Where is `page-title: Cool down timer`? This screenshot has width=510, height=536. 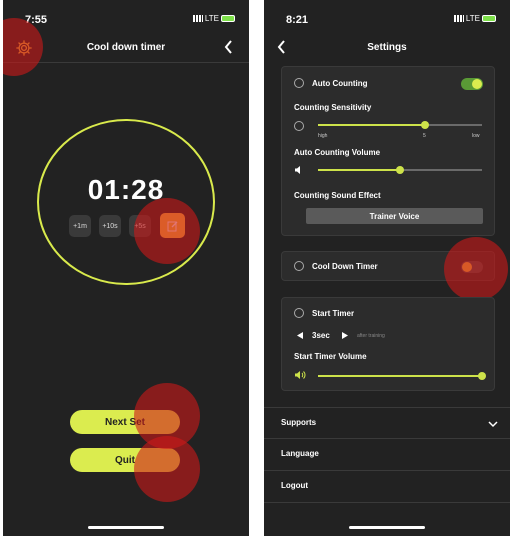
page-title: Cool down timer is located at coordinates (126, 47).